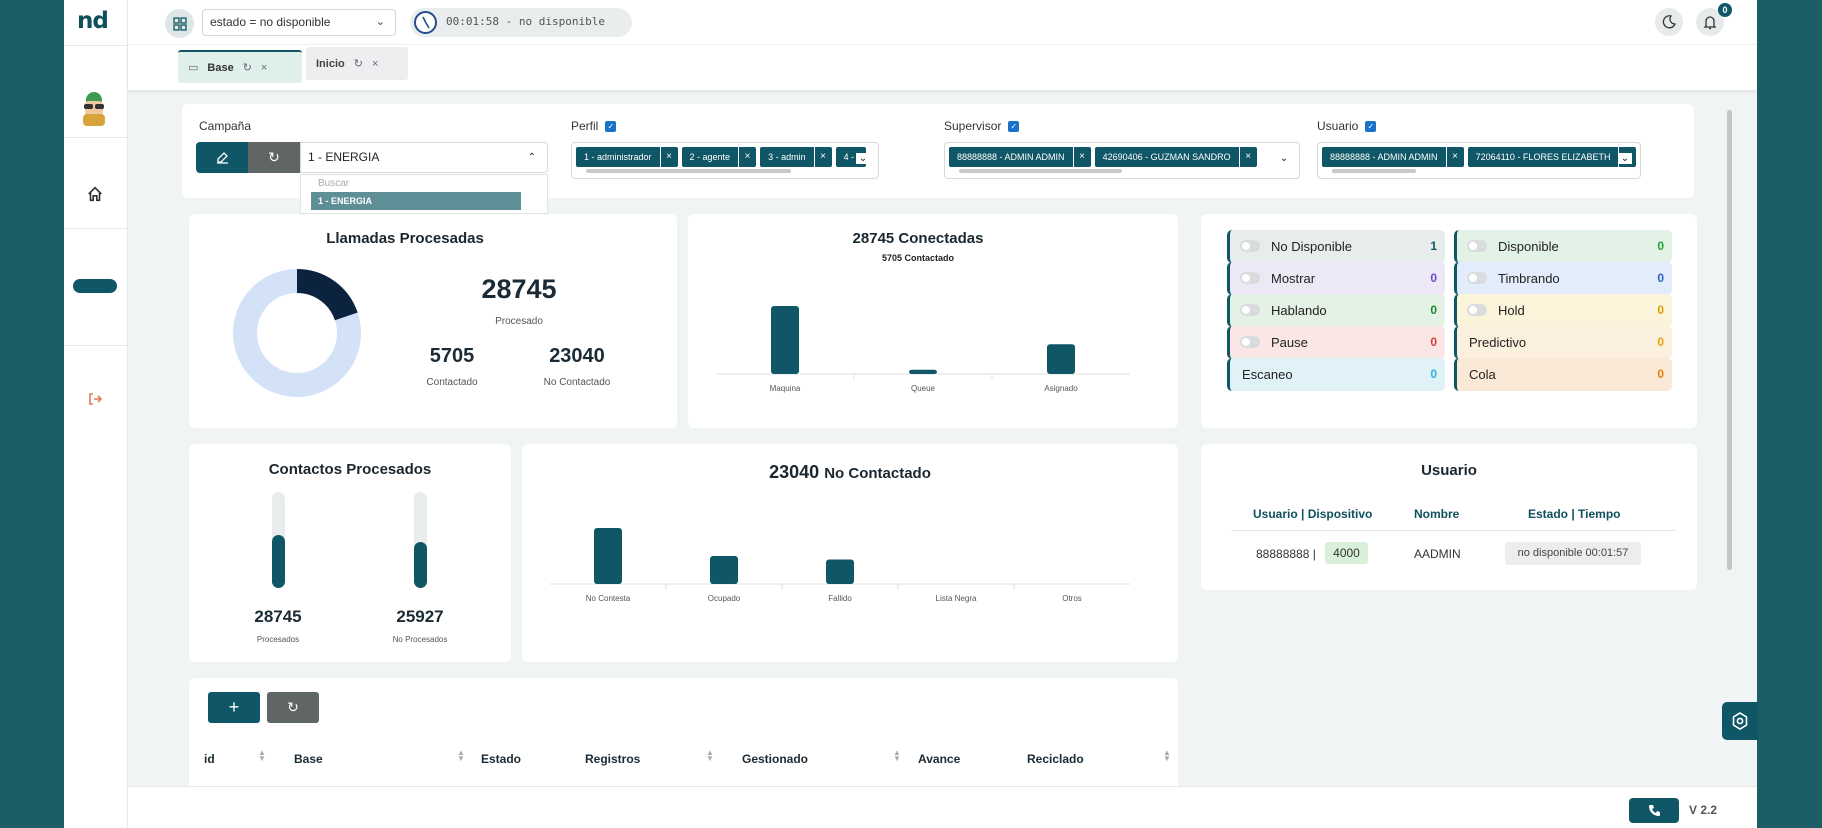 The width and height of the screenshot is (1822, 828). Describe the element at coordinates (1336, 278) in the screenshot. I see `estado-card-mostrar: Mostrar 0` at that location.